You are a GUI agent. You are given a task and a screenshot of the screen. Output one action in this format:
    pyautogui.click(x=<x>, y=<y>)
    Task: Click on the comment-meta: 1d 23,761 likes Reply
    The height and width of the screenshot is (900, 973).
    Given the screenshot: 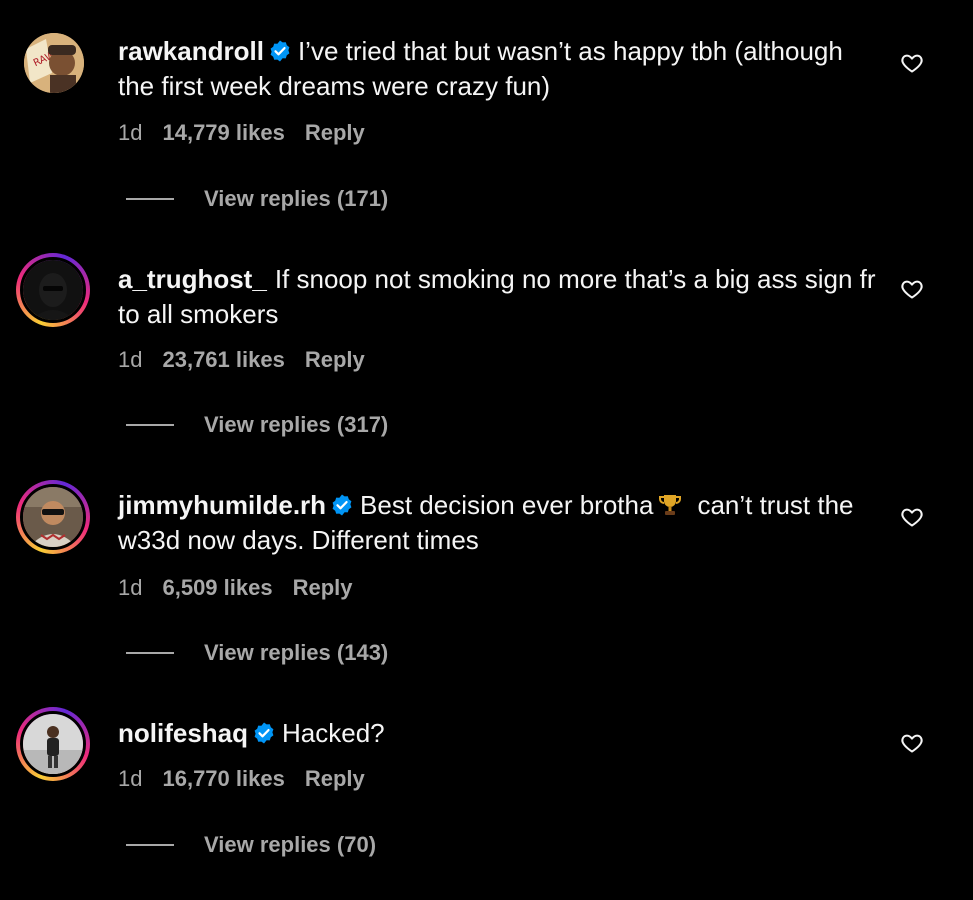 What is the action you would take?
    pyautogui.click(x=251, y=360)
    